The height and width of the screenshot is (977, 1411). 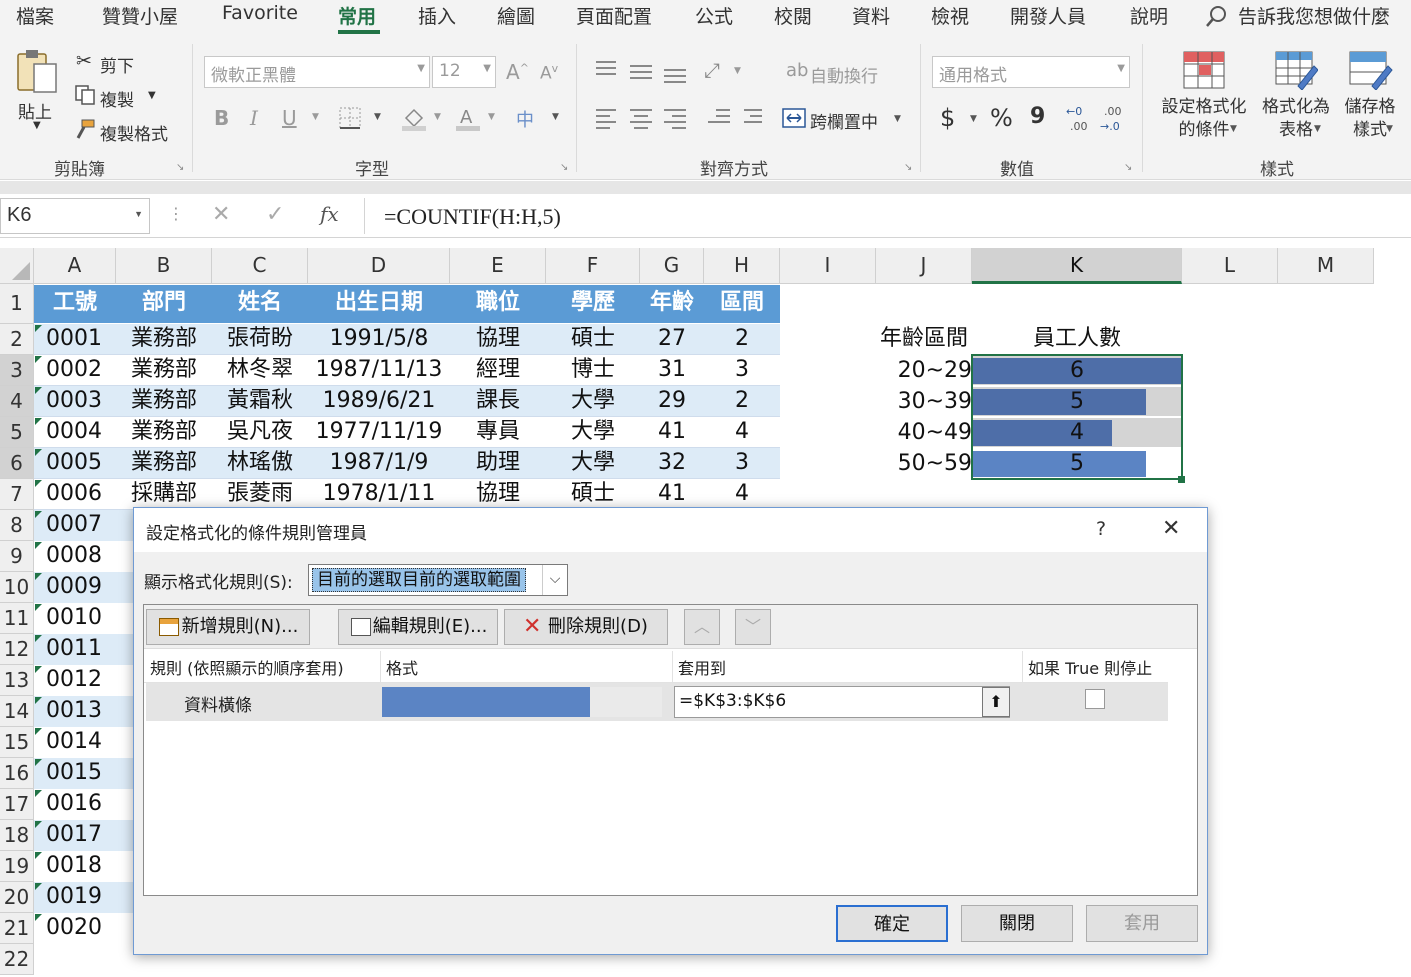 What do you see at coordinates (17, 897) in the screenshot?
I see `row-header-20: 20` at bounding box center [17, 897].